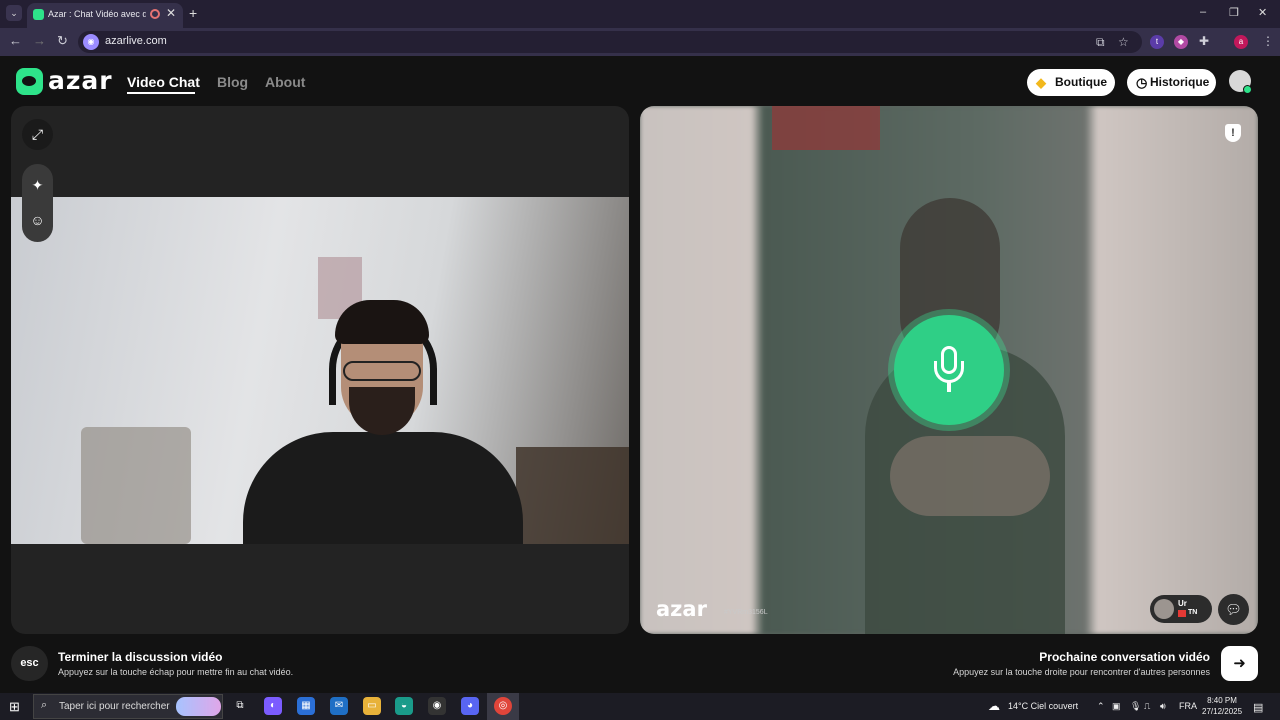 Image resolution: width=1280 pixels, height=720 pixels. I want to click on new-tab-button: +, so click(193, 13).